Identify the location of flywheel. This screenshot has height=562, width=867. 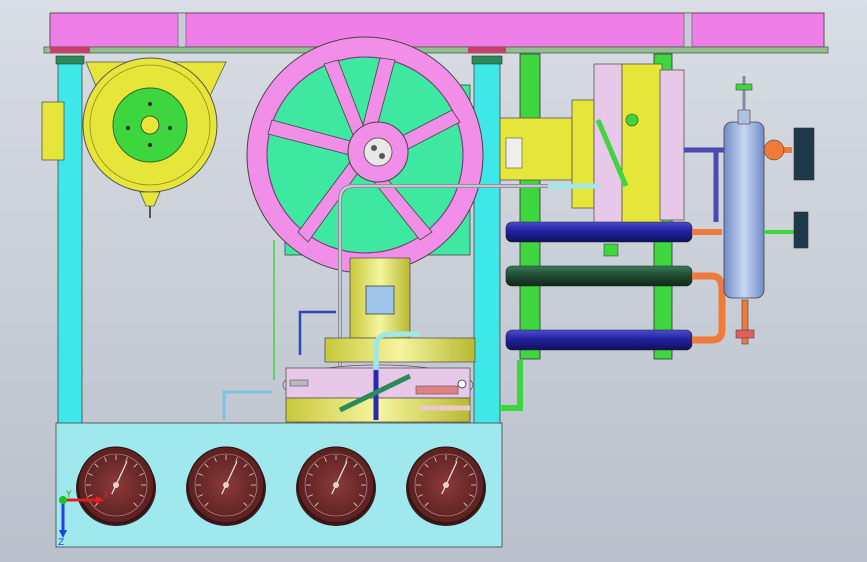
(365, 155).